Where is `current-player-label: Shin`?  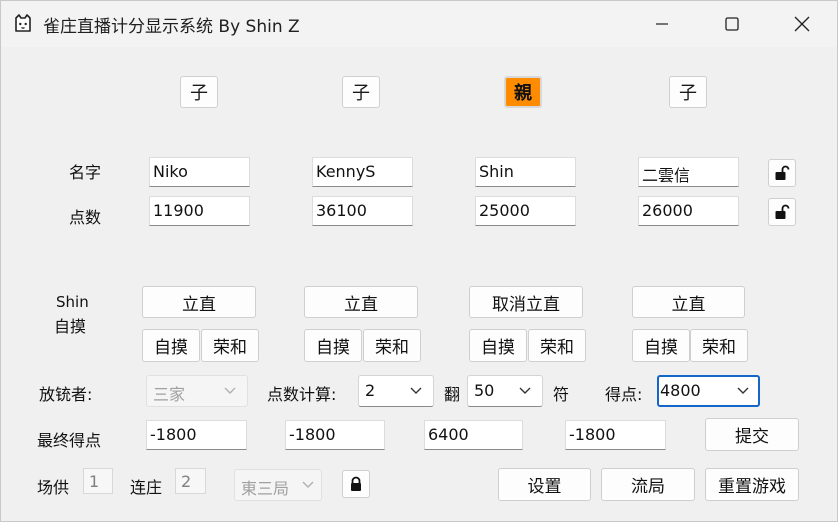 current-player-label: Shin is located at coordinates (72, 302).